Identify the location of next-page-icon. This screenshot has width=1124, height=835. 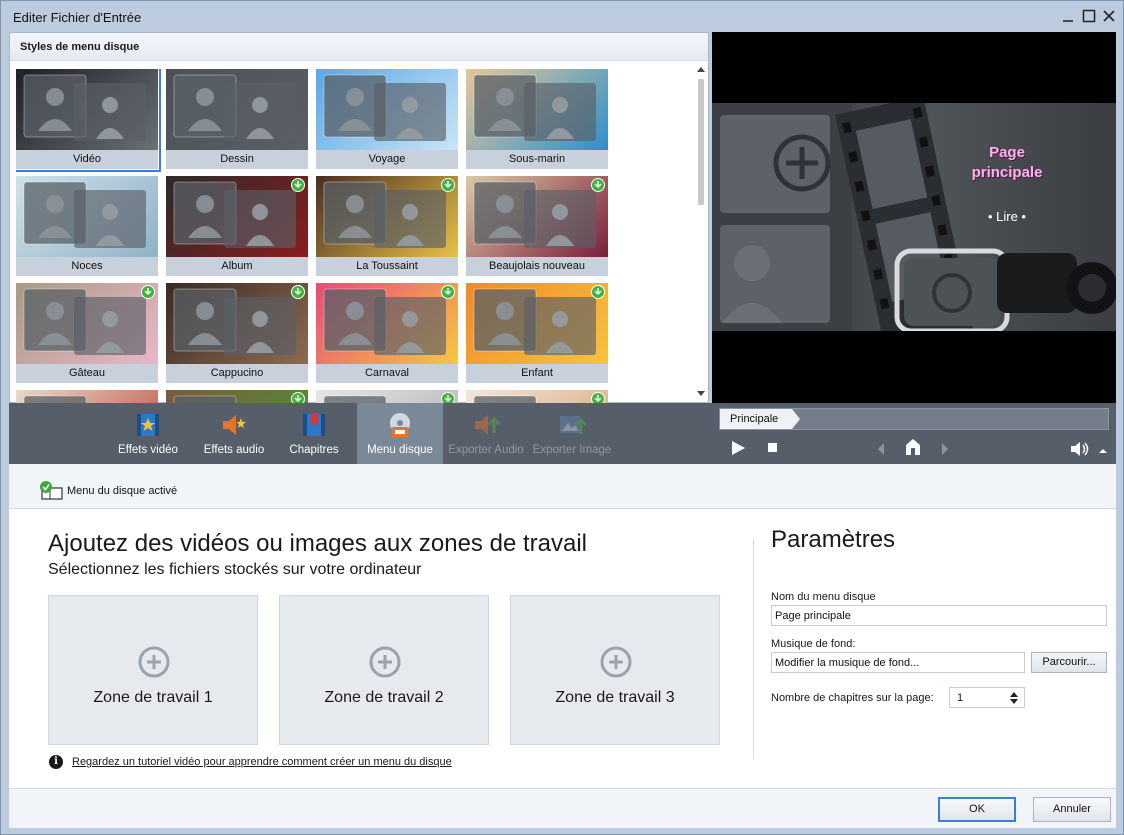
(945, 451).